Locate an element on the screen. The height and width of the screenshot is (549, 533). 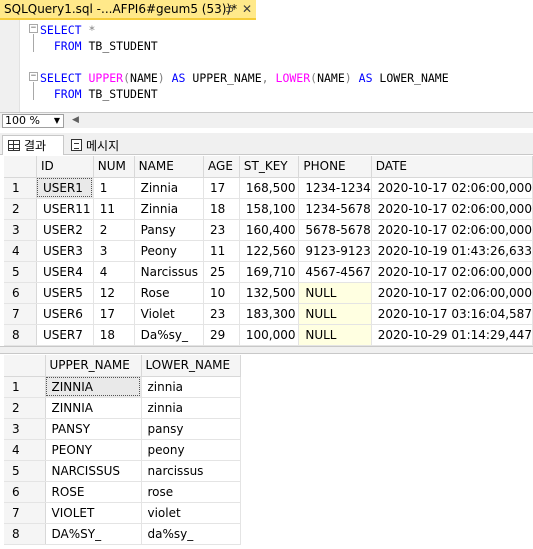
table-row: 4 PEONY peony is located at coordinates (122, 450).